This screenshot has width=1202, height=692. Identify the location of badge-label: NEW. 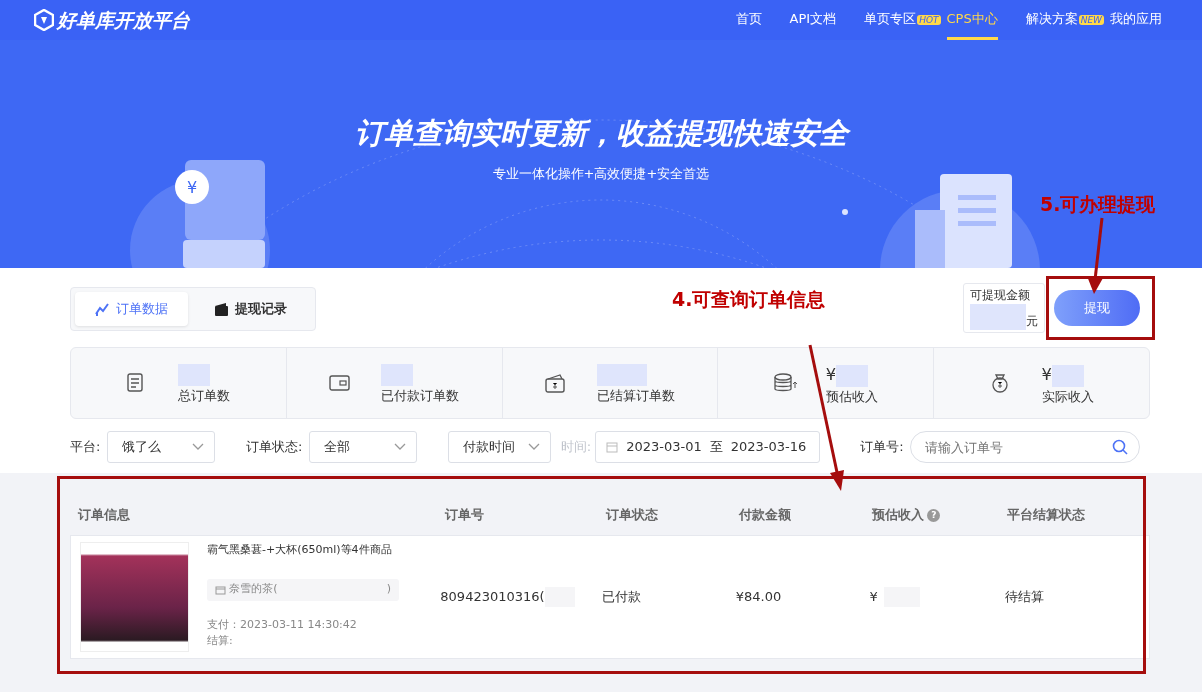
(1091, 19).